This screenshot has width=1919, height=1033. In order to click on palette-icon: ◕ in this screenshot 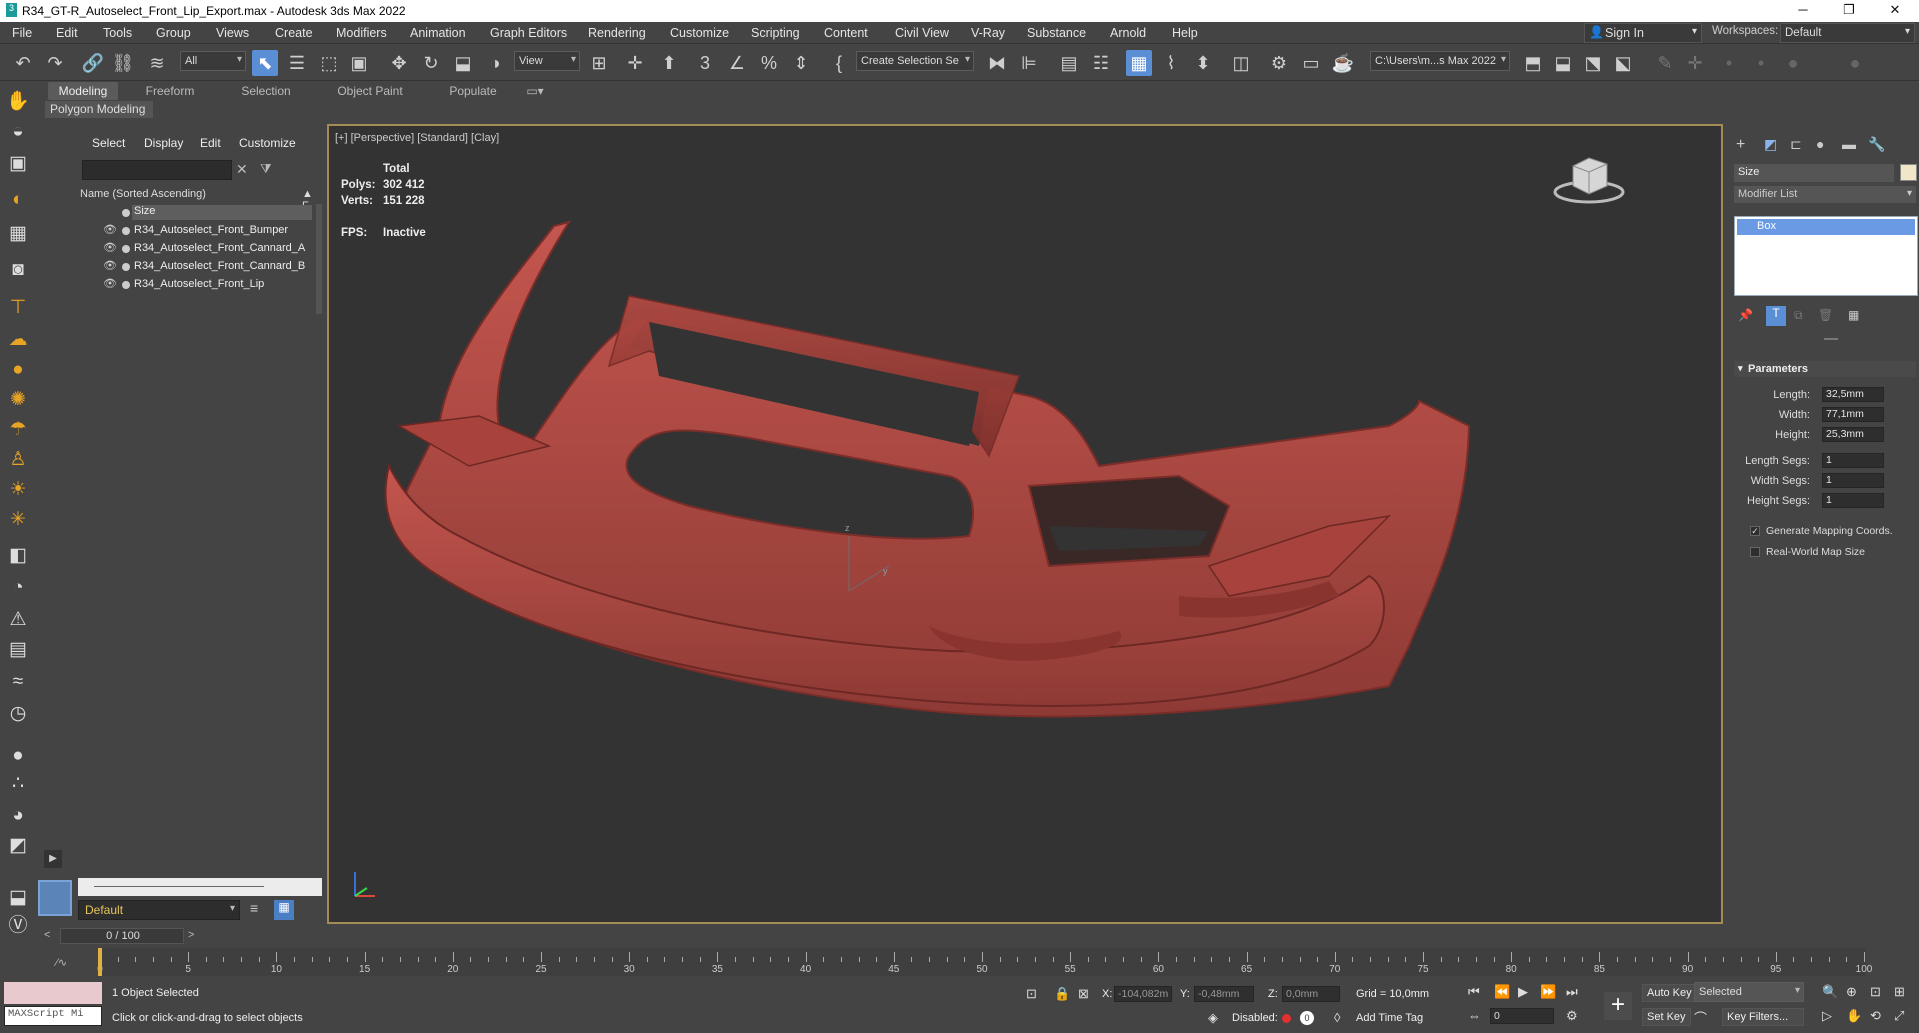, I will do `click(18, 816)`.